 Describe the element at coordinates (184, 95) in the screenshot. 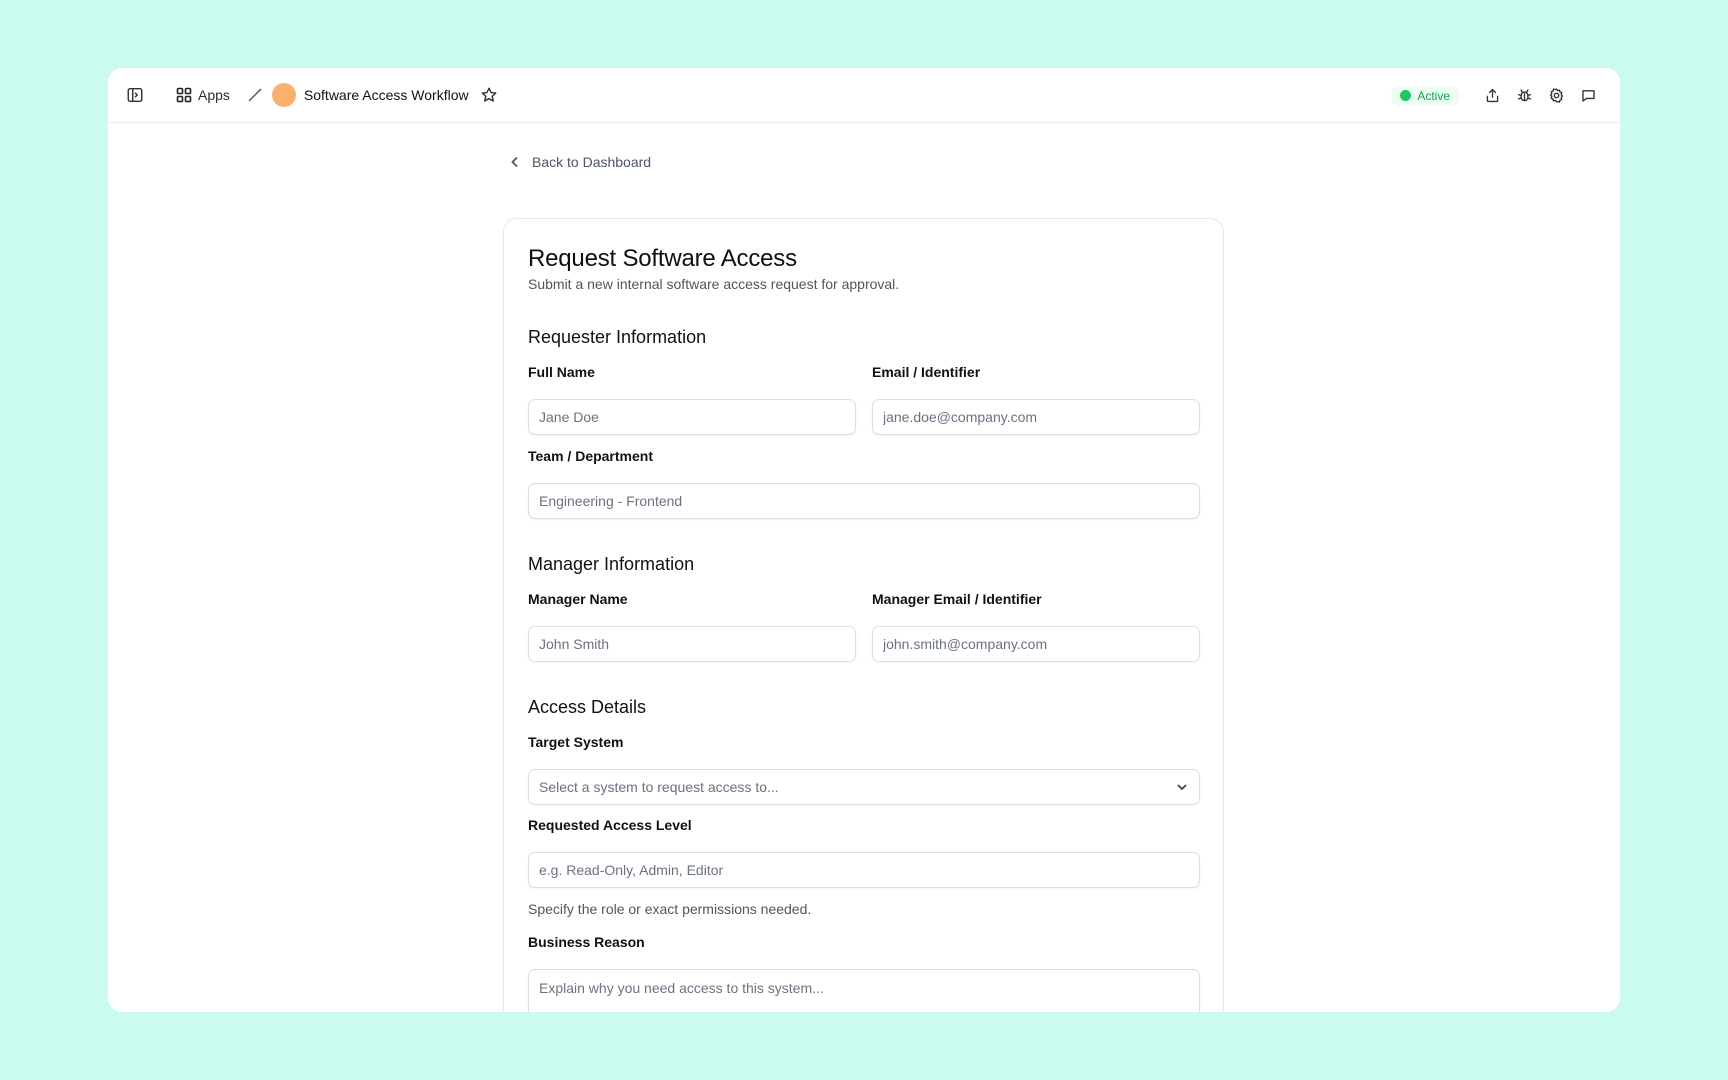

I see `grid-icon` at that location.